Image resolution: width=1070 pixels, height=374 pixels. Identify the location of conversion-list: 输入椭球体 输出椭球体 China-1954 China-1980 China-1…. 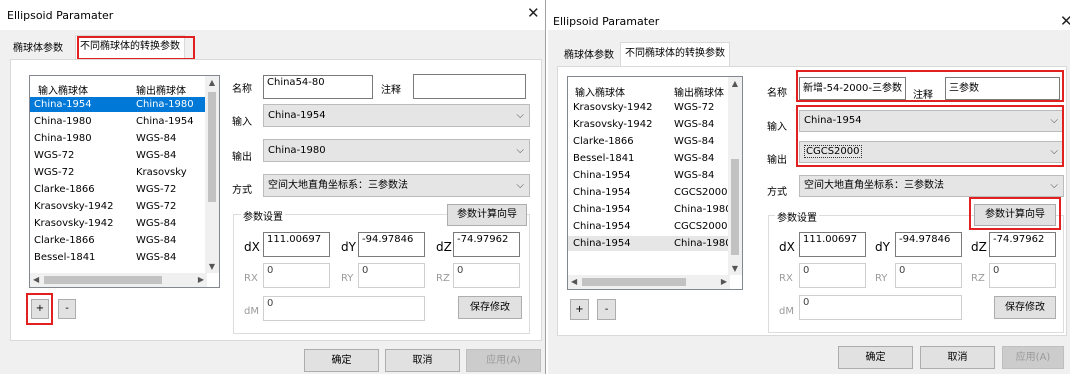
(124, 181).